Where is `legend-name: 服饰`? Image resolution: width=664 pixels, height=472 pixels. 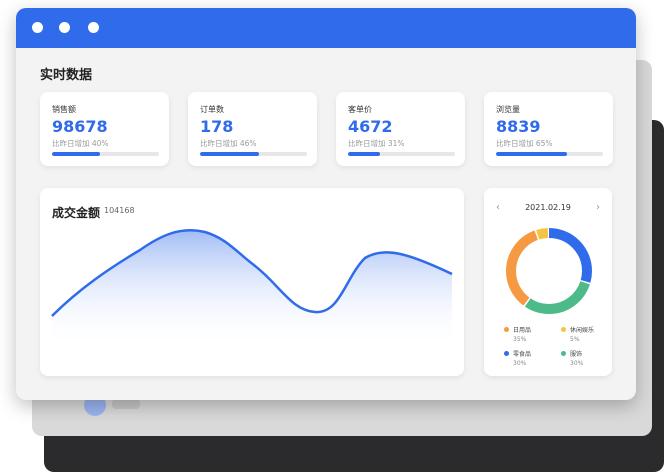
legend-name: 服饰 is located at coordinates (576, 354).